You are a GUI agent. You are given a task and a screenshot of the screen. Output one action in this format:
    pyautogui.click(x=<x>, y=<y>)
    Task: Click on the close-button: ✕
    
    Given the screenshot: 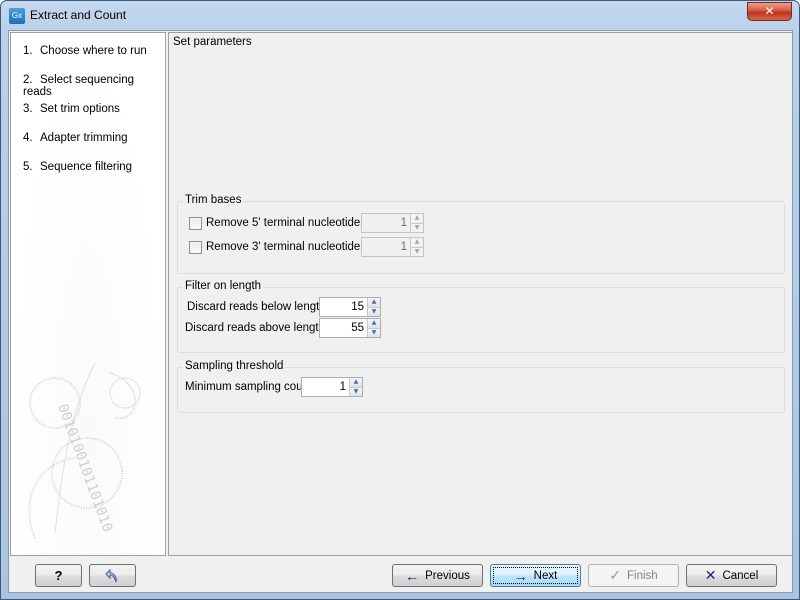 What is the action you would take?
    pyautogui.click(x=769, y=11)
    